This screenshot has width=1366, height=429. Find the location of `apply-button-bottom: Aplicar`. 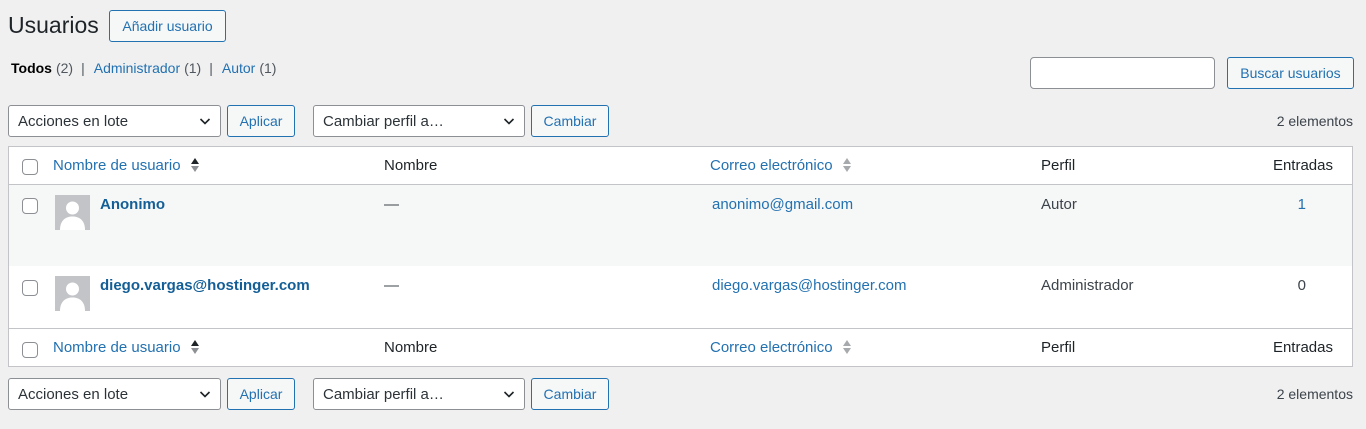

apply-button-bottom: Aplicar is located at coordinates (261, 394).